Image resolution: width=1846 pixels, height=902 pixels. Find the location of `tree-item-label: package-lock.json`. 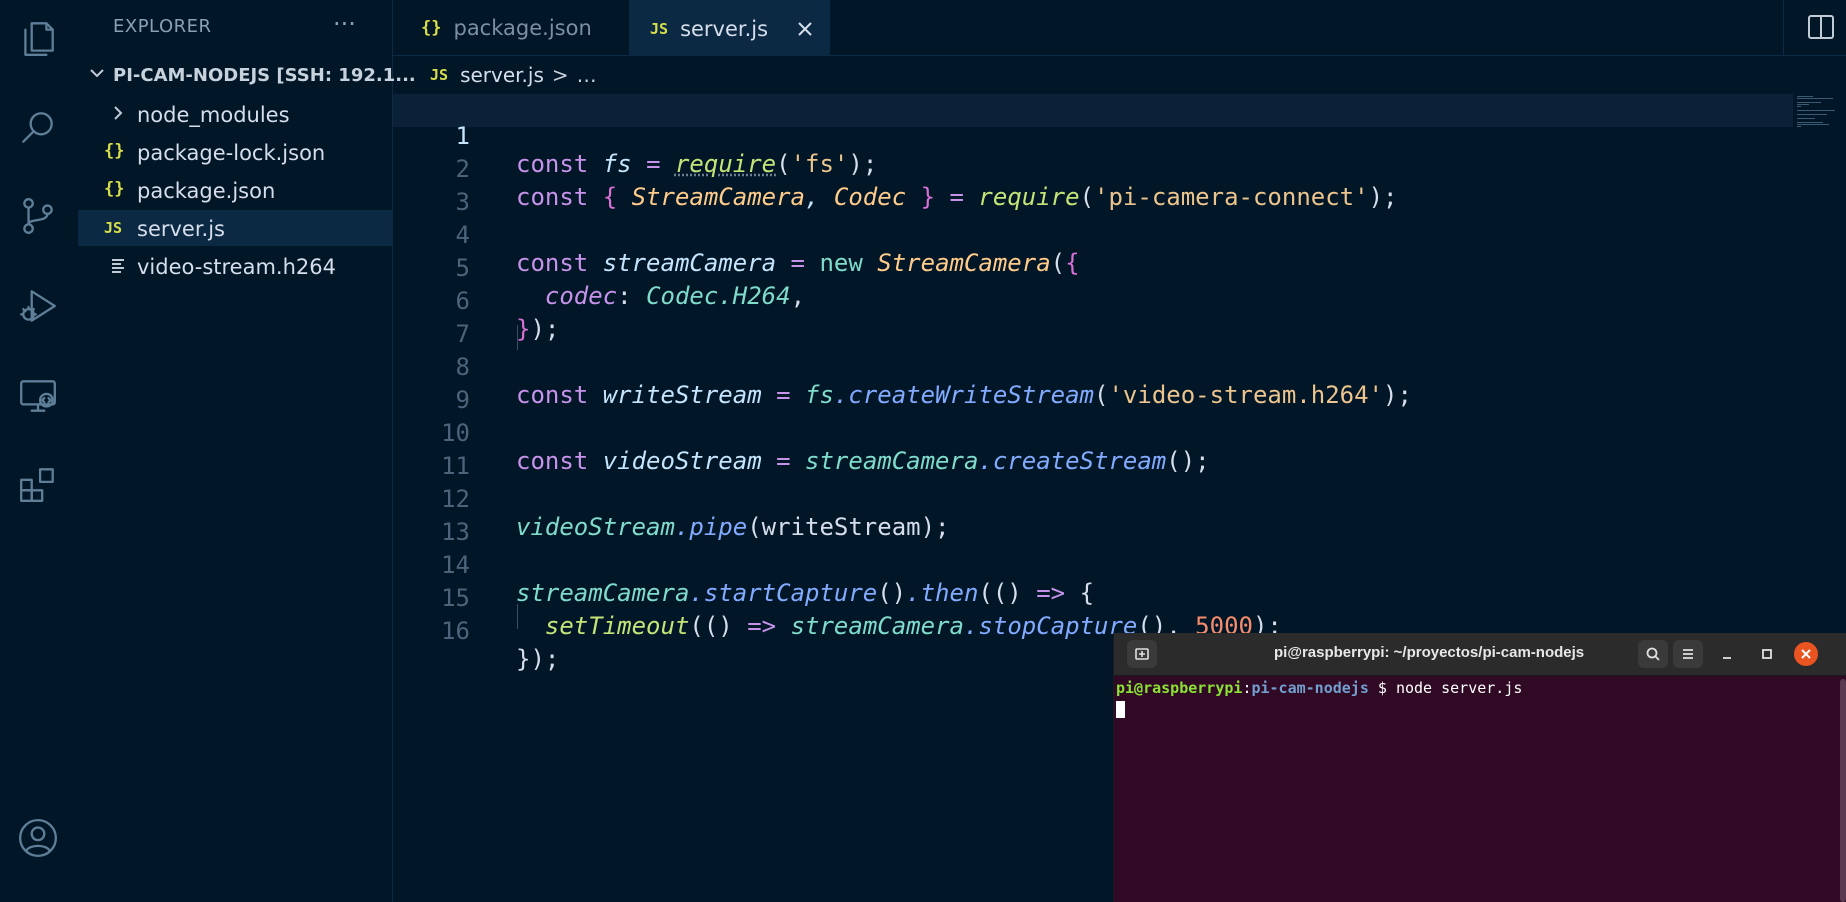

tree-item-label: package-lock.json is located at coordinates (231, 153).